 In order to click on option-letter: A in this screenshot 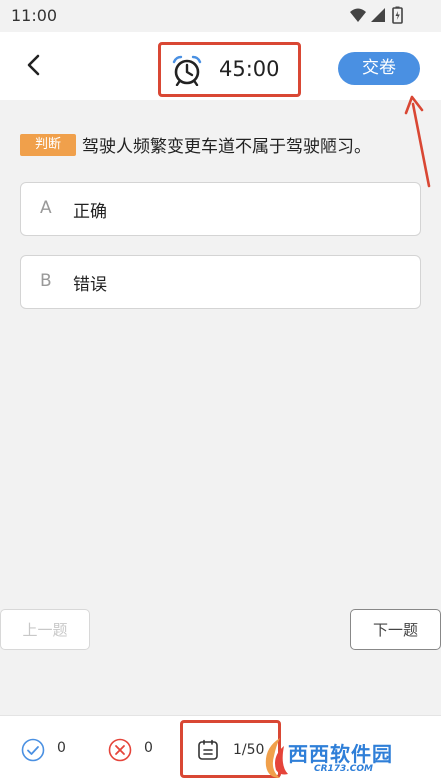, I will do `click(46, 208)`.